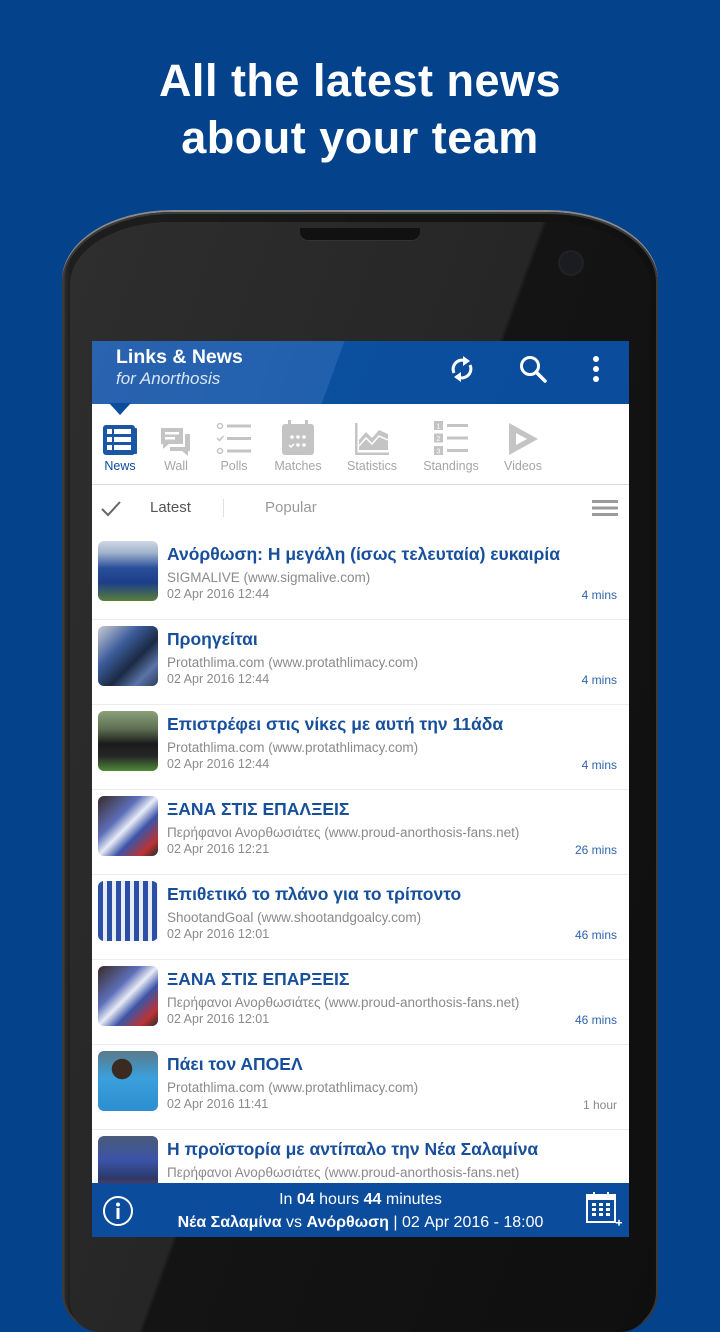  I want to click on refresh-icon, so click(462, 369).